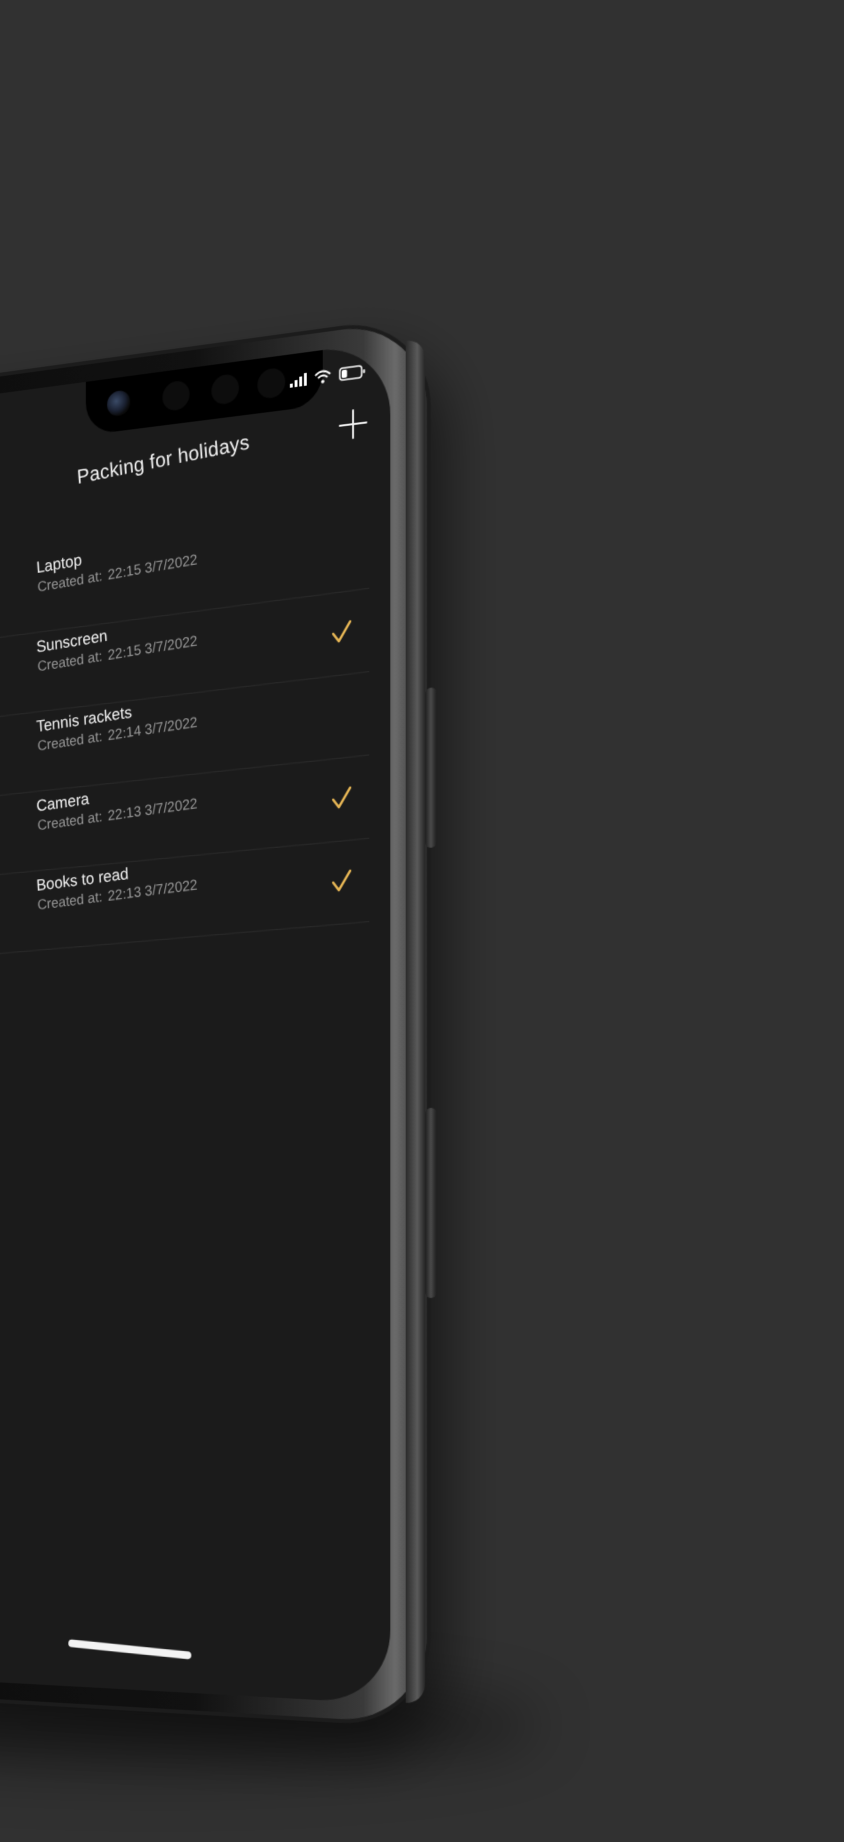 Image resolution: width=844 pixels, height=1842 pixels. I want to click on item-text: Sunscreen Created at: 22:15 3/7/2022, so click(117, 644).